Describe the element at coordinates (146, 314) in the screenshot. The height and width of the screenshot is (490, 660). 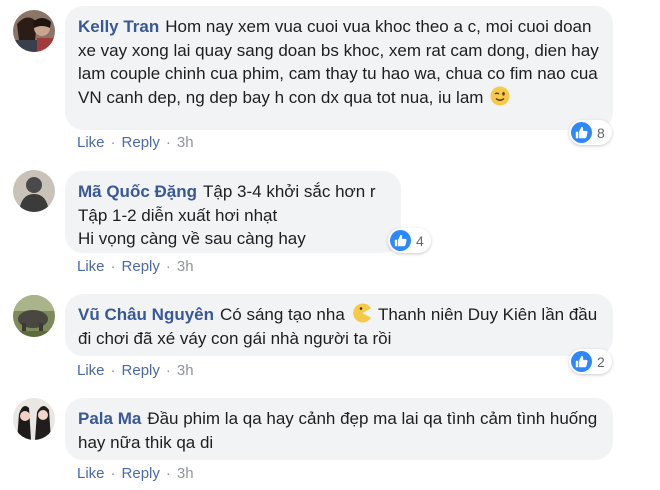
I see `comment-author: Vũ Châu Nguyên` at that location.